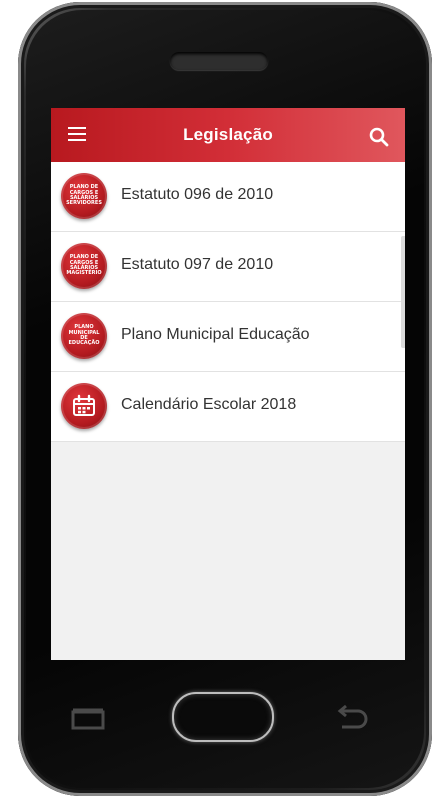 This screenshot has height=800, width=437. What do you see at coordinates (223, 717) in the screenshot?
I see `home-button` at bounding box center [223, 717].